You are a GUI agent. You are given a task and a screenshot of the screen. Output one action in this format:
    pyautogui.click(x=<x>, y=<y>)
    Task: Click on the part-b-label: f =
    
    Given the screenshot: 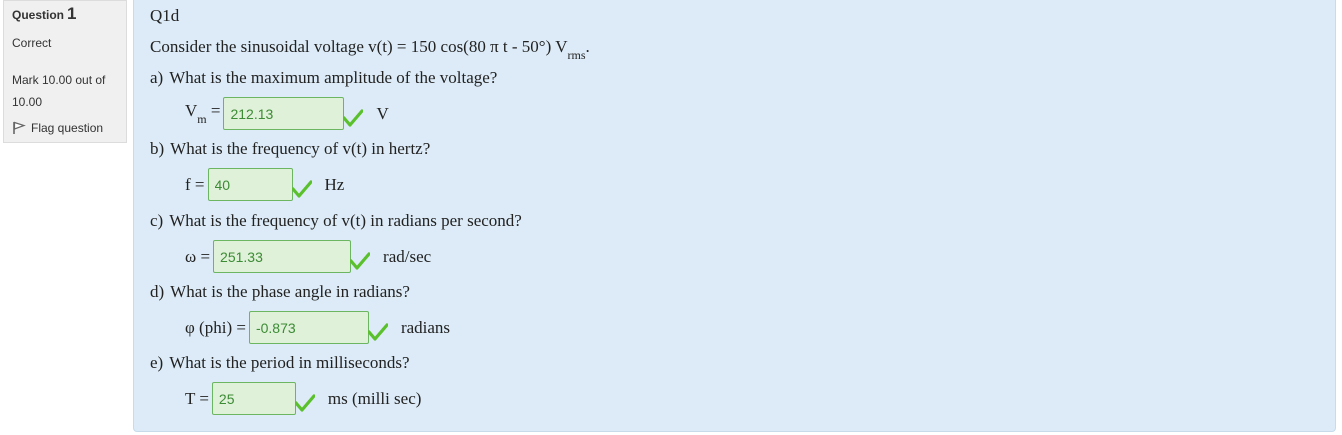 What is the action you would take?
    pyautogui.click(x=195, y=184)
    